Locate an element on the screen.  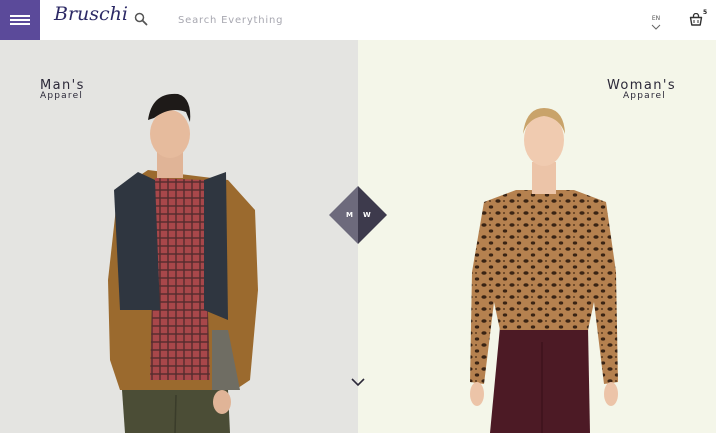
brand-logo: Bruschi is located at coordinates (91, 14).